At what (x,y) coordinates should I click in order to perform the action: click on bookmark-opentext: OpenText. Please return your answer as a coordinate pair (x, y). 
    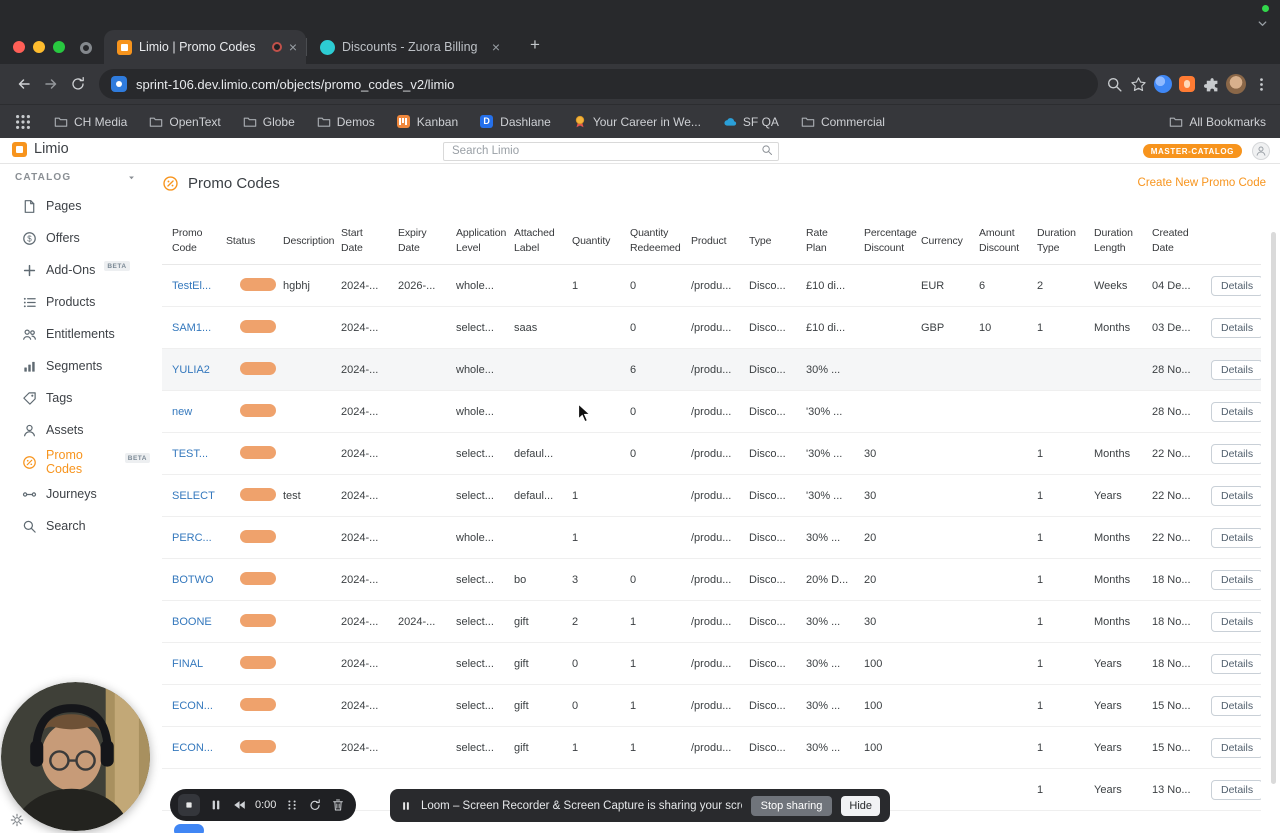
    Looking at the image, I should click on (185, 122).